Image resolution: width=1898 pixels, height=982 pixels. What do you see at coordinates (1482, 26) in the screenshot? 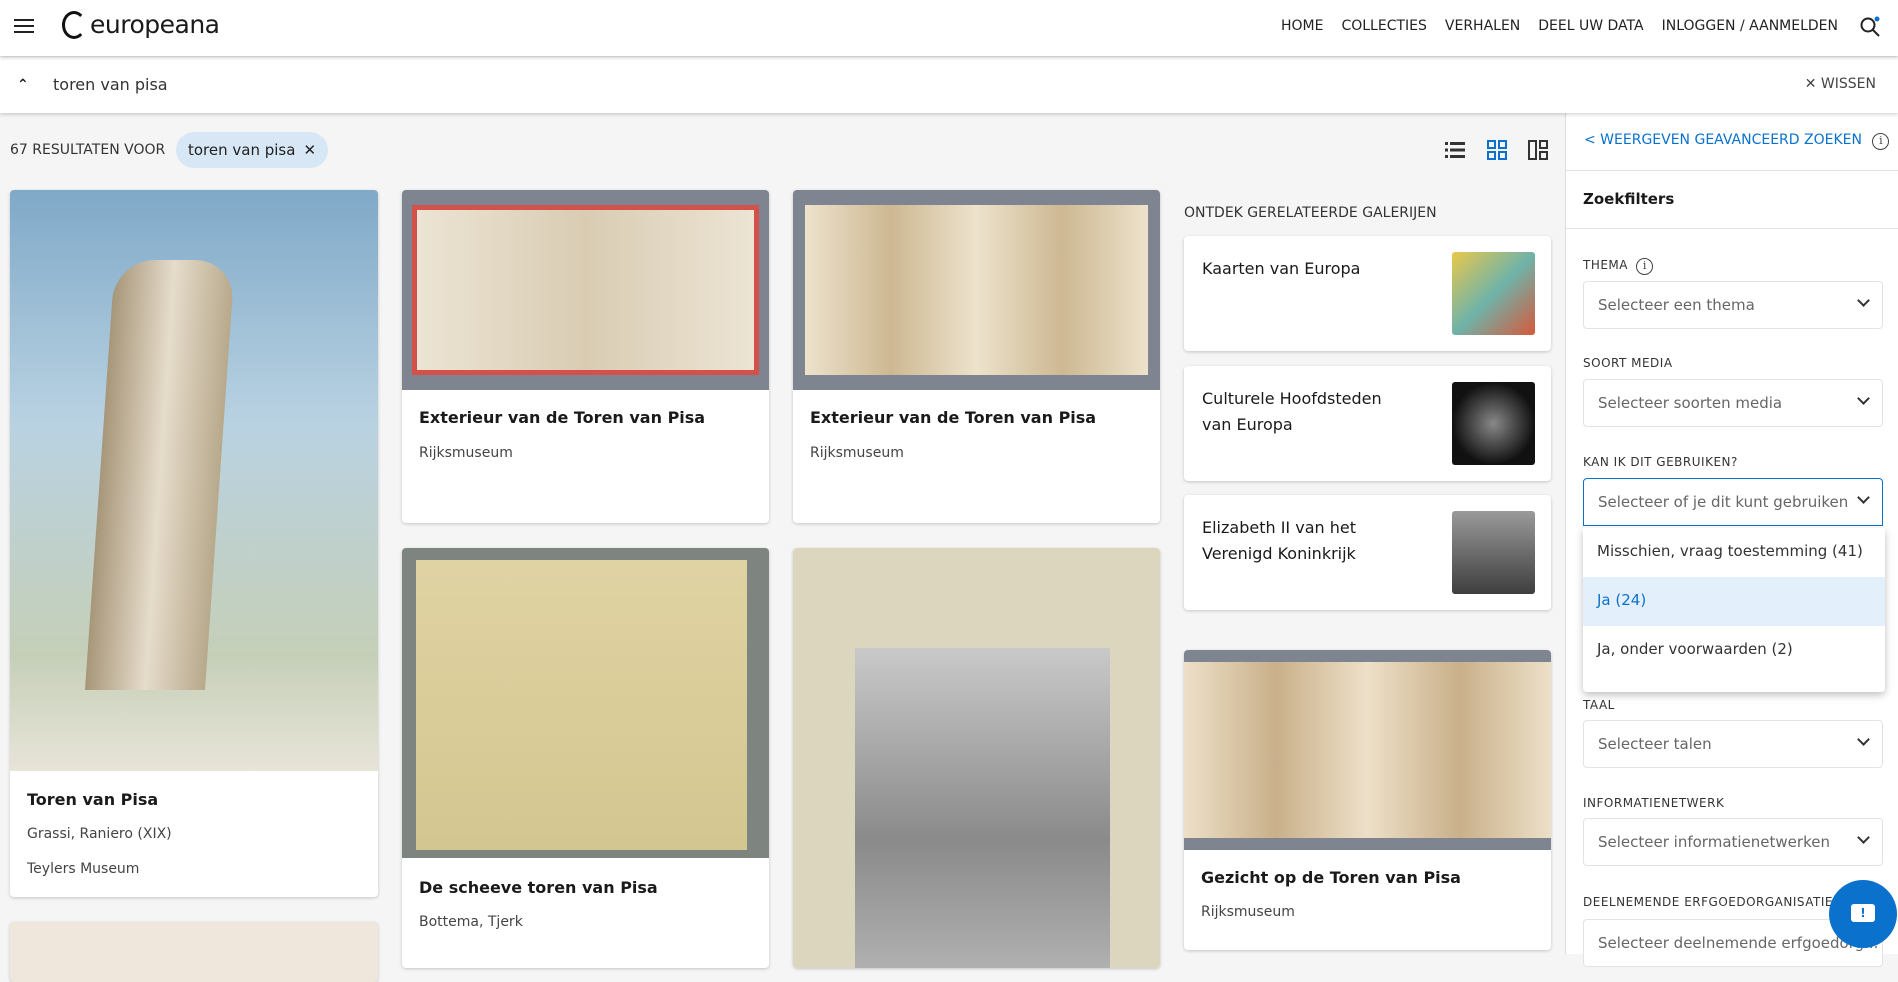
I see `nav-verhalen: VERHALEN` at bounding box center [1482, 26].